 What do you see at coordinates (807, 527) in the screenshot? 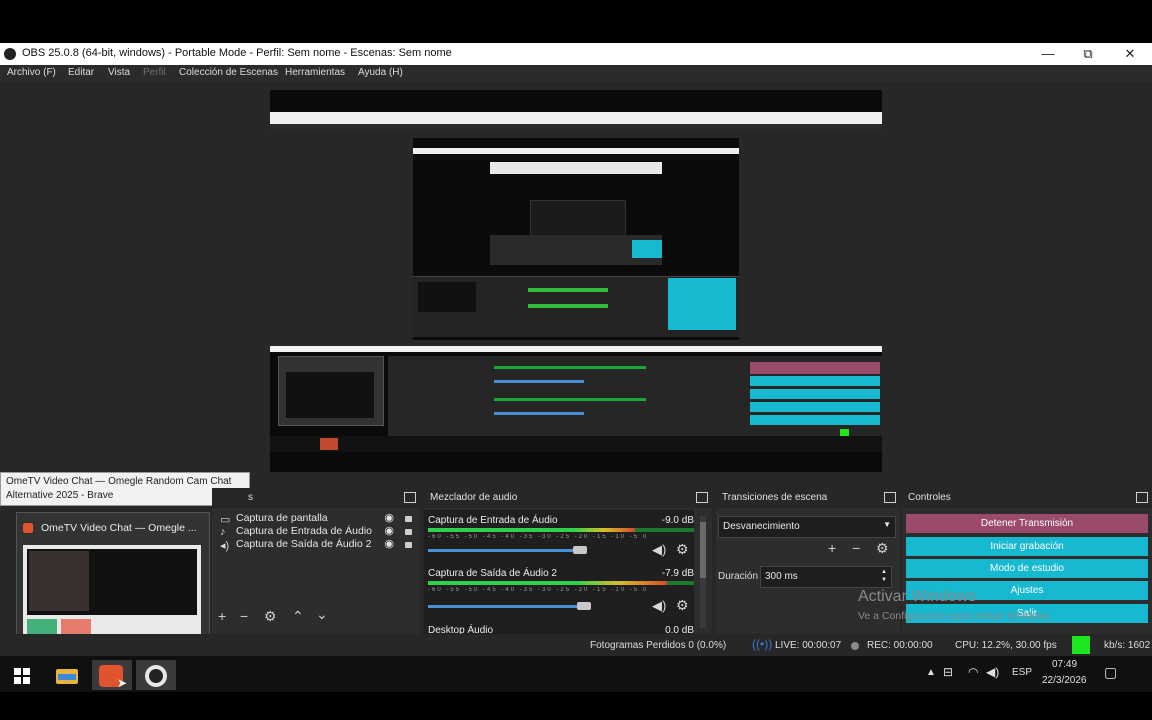
I see `transition-select: Desvanecimiento ▼` at bounding box center [807, 527].